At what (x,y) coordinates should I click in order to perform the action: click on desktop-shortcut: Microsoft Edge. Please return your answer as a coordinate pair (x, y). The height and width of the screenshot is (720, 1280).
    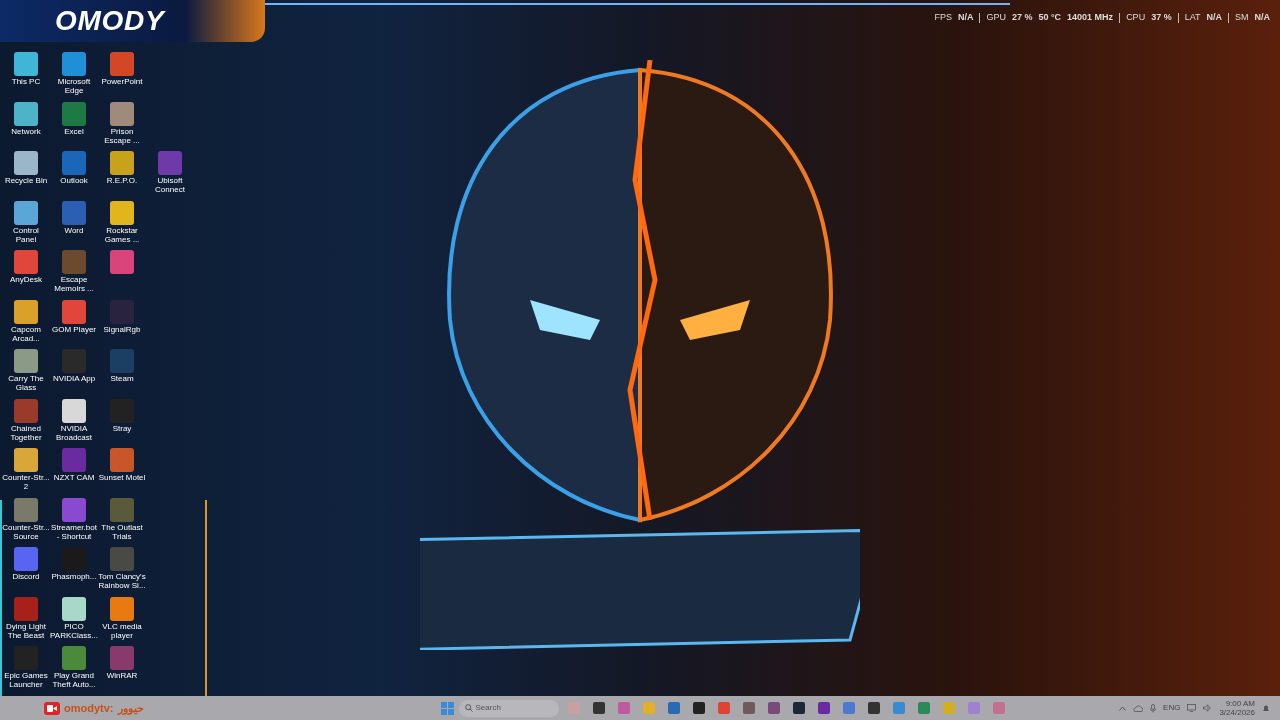
    Looking at the image, I should click on (74, 75).